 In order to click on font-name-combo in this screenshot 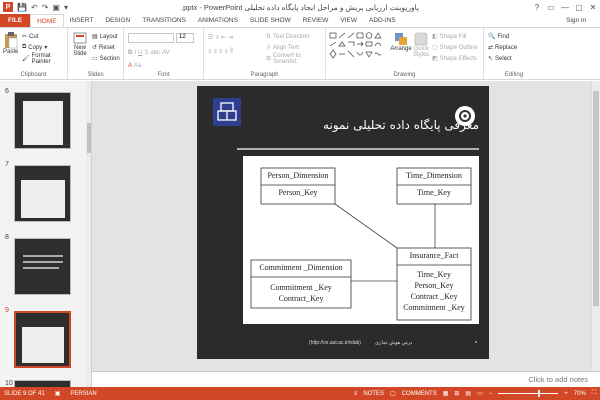, I will do `click(151, 38)`.